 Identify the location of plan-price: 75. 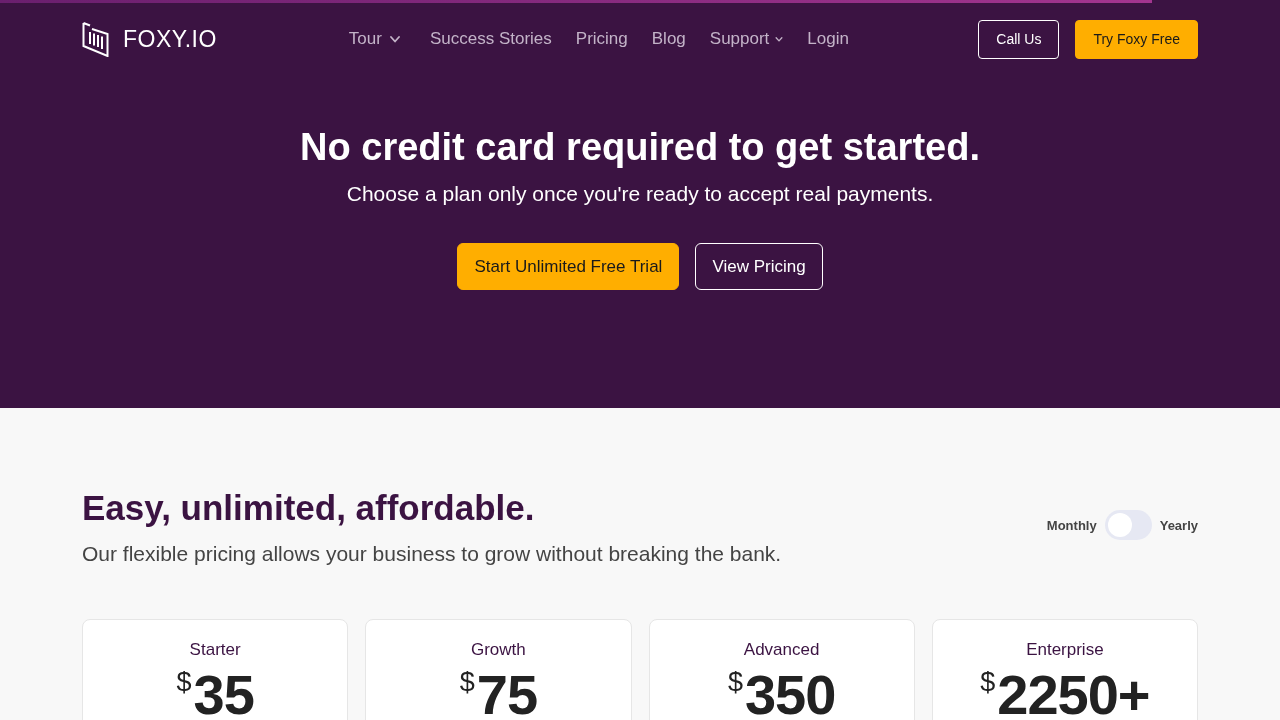
(507, 693).